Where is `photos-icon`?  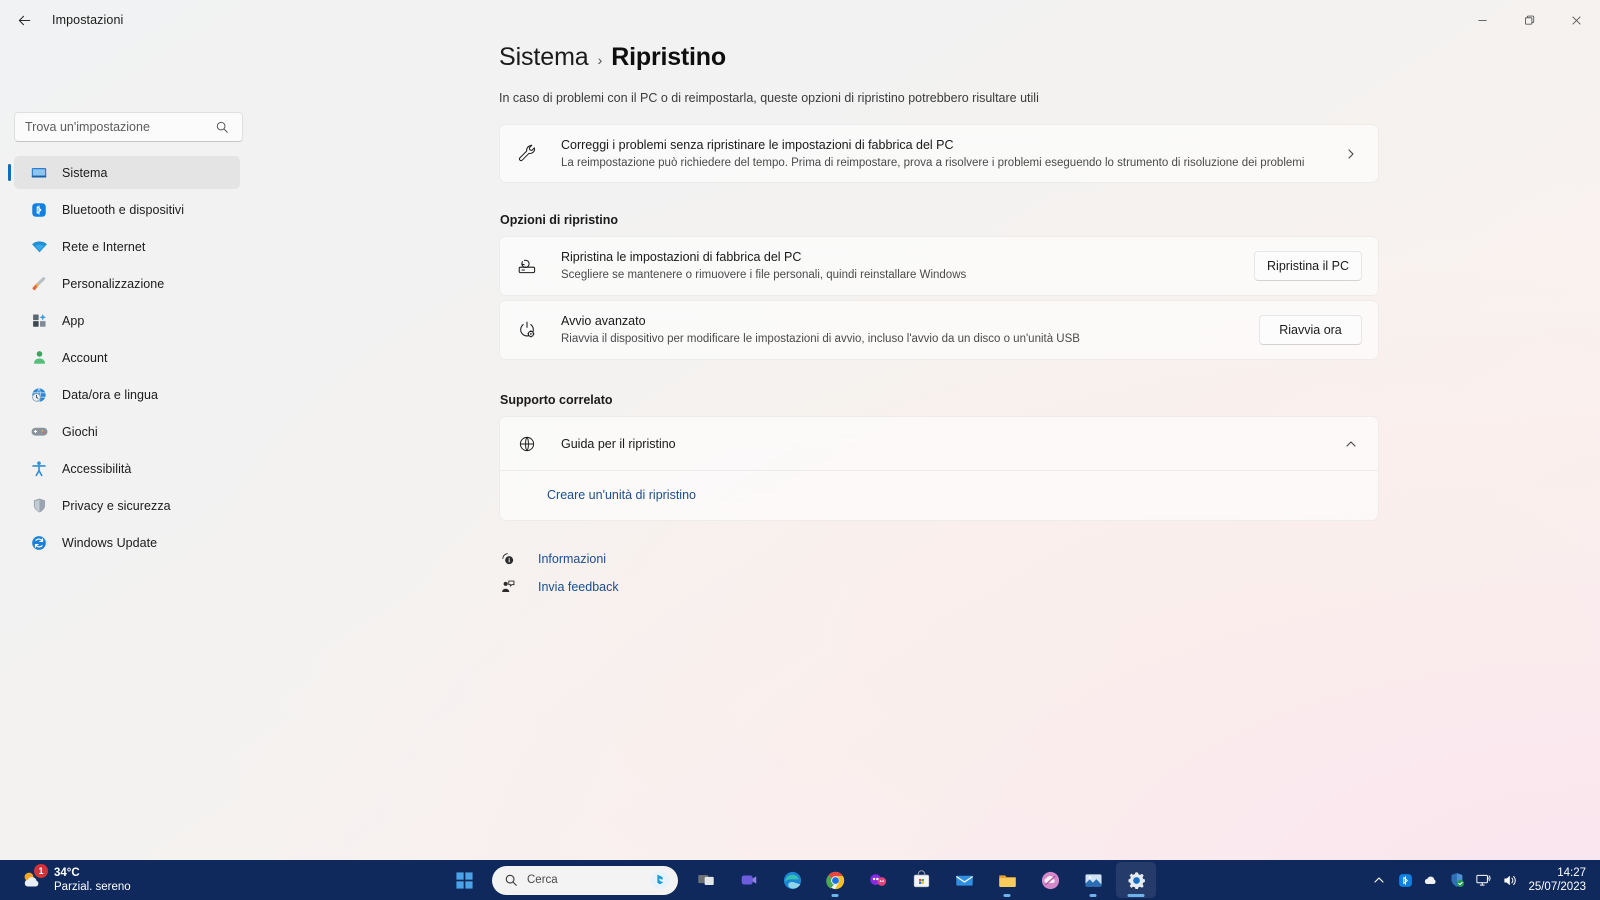 photos-icon is located at coordinates (1093, 880).